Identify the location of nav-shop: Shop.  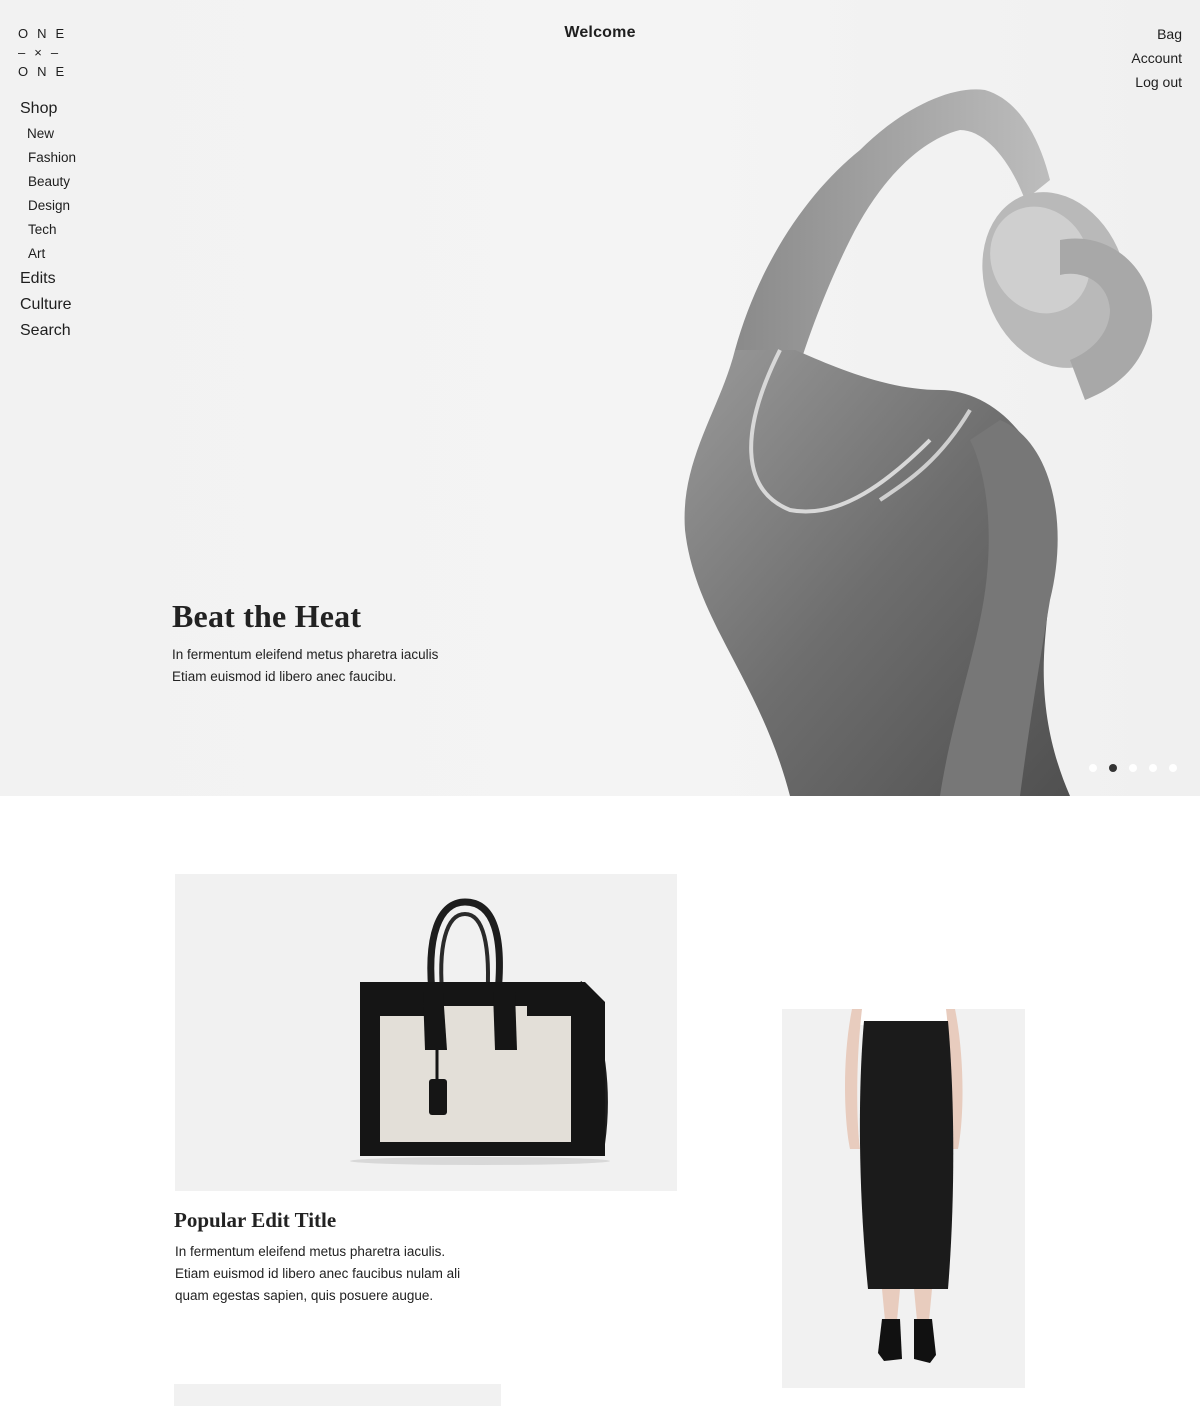
(48, 109).